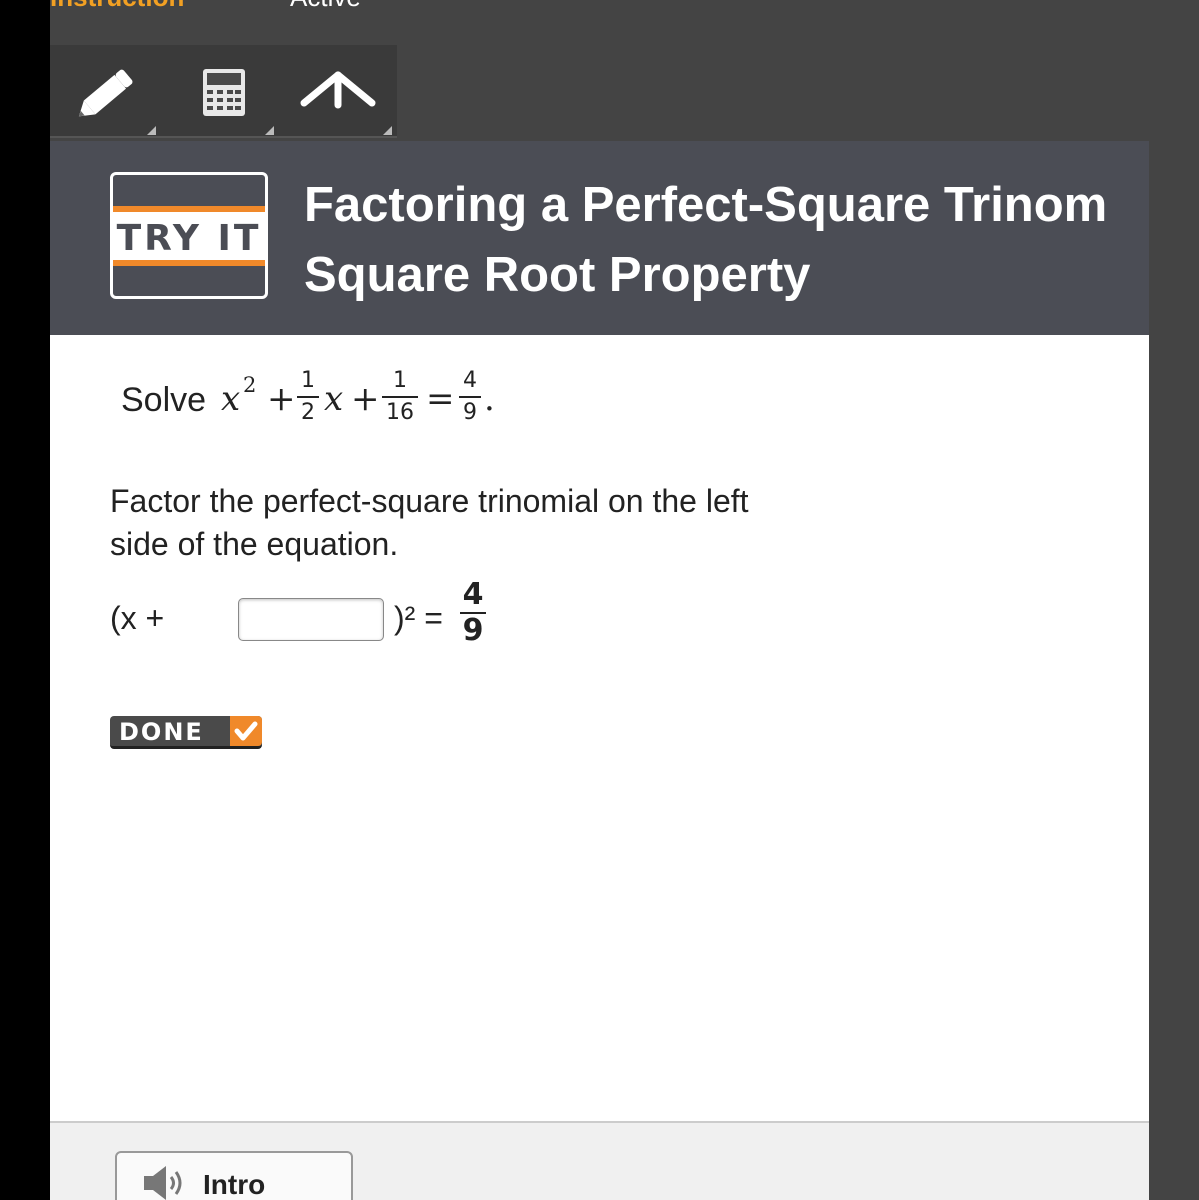 The height and width of the screenshot is (1200, 1199). What do you see at coordinates (470, 380) in the screenshot?
I see `fraction-numerator: 4` at bounding box center [470, 380].